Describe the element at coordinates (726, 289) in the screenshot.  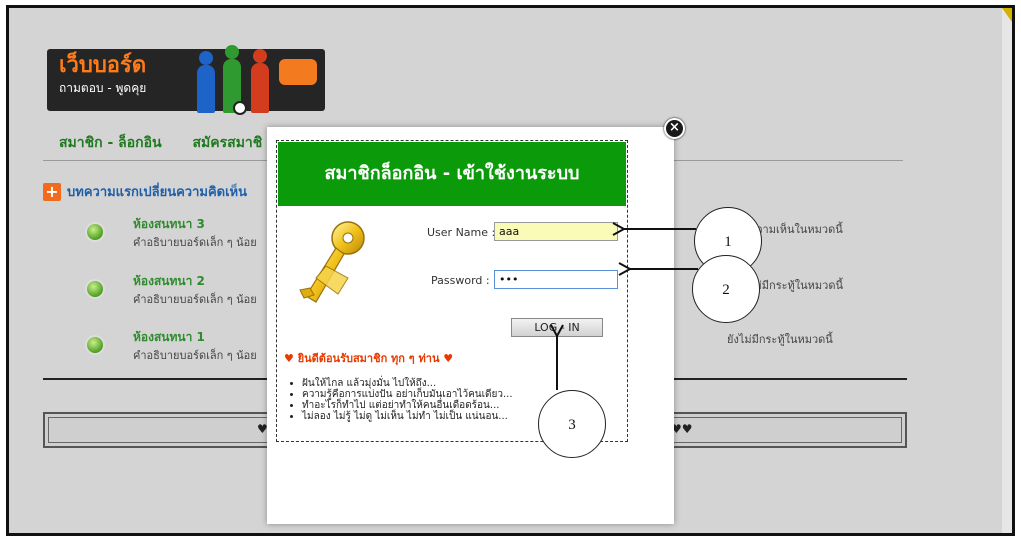
I see `callout-2: 2` at that location.